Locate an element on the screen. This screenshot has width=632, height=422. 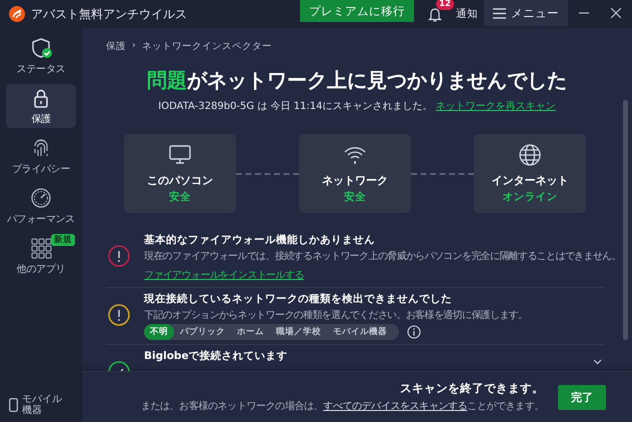
issue-title: Biglobeで接続されています is located at coordinates (216, 357).